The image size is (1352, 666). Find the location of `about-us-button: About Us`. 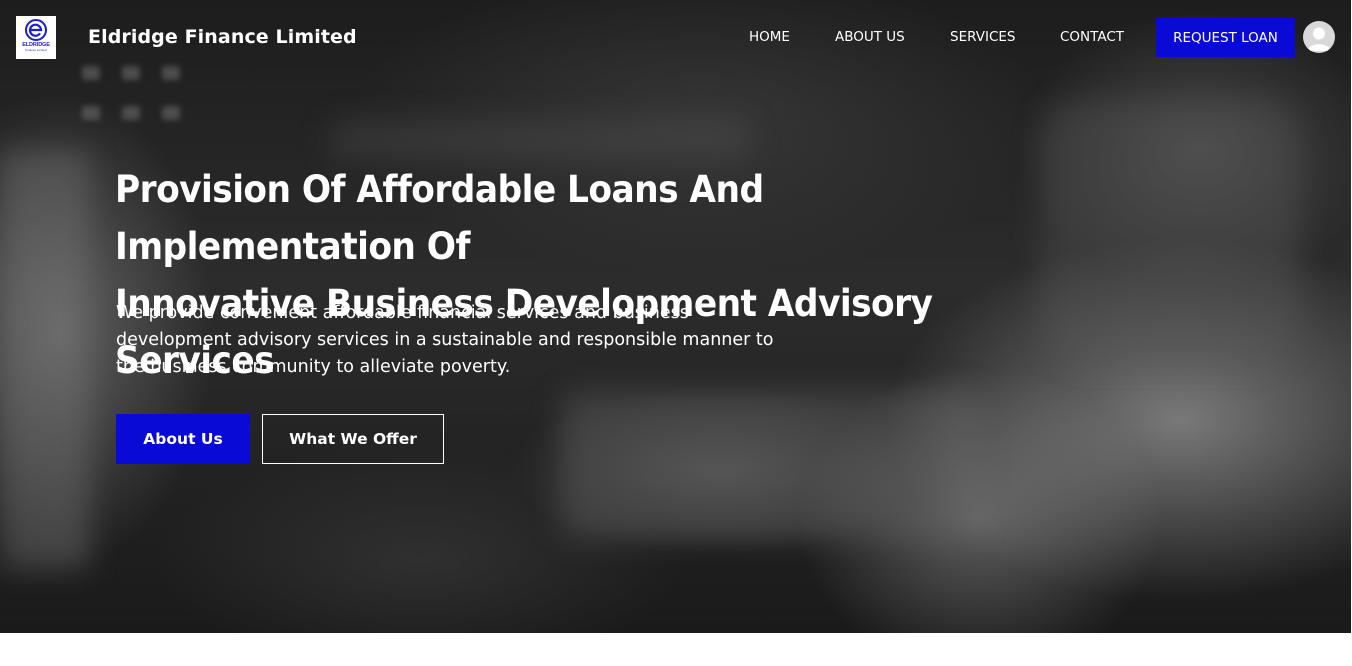

about-us-button: About Us is located at coordinates (183, 439).